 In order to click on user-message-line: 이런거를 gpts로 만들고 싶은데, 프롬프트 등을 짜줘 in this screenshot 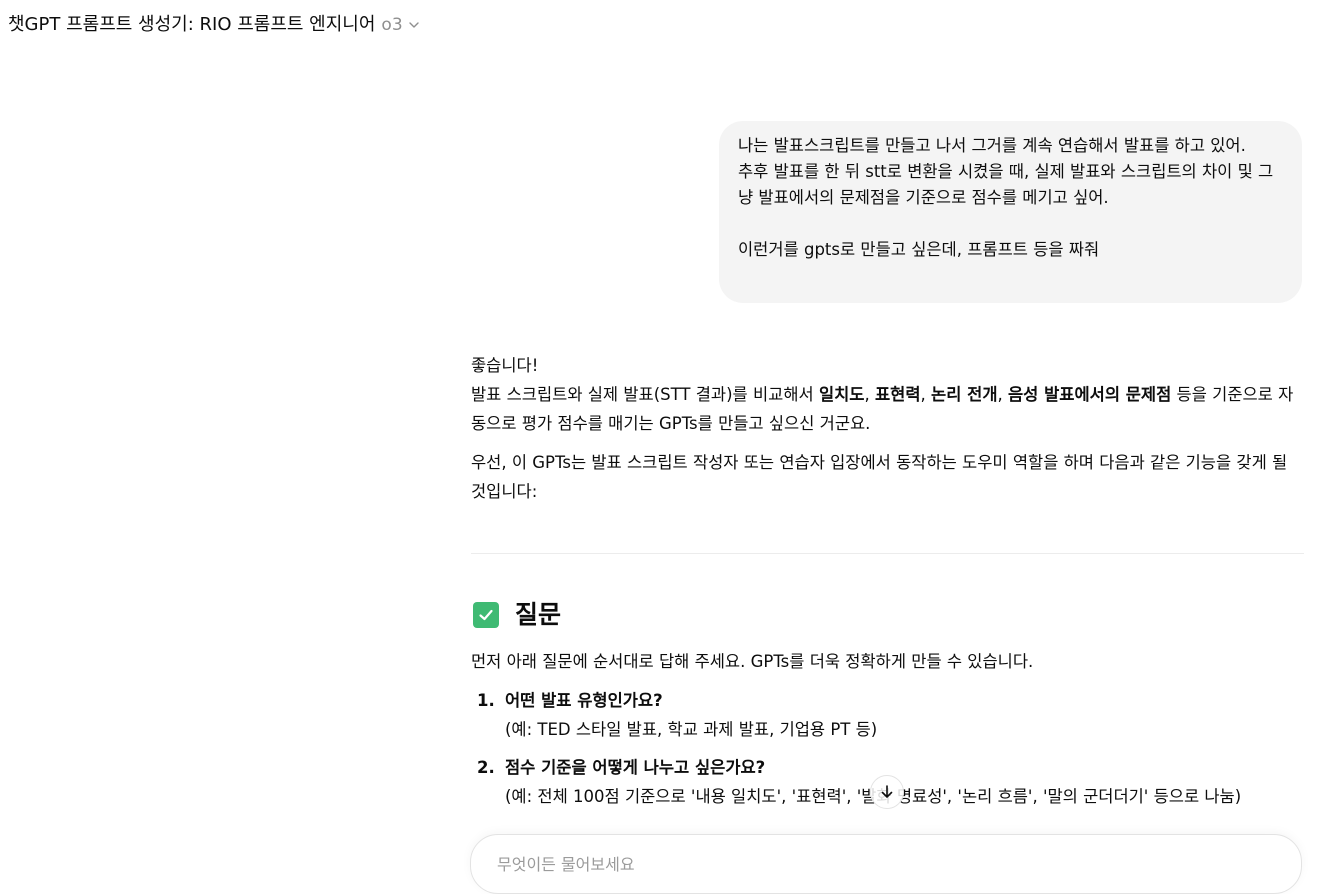, I will do `click(919, 249)`.